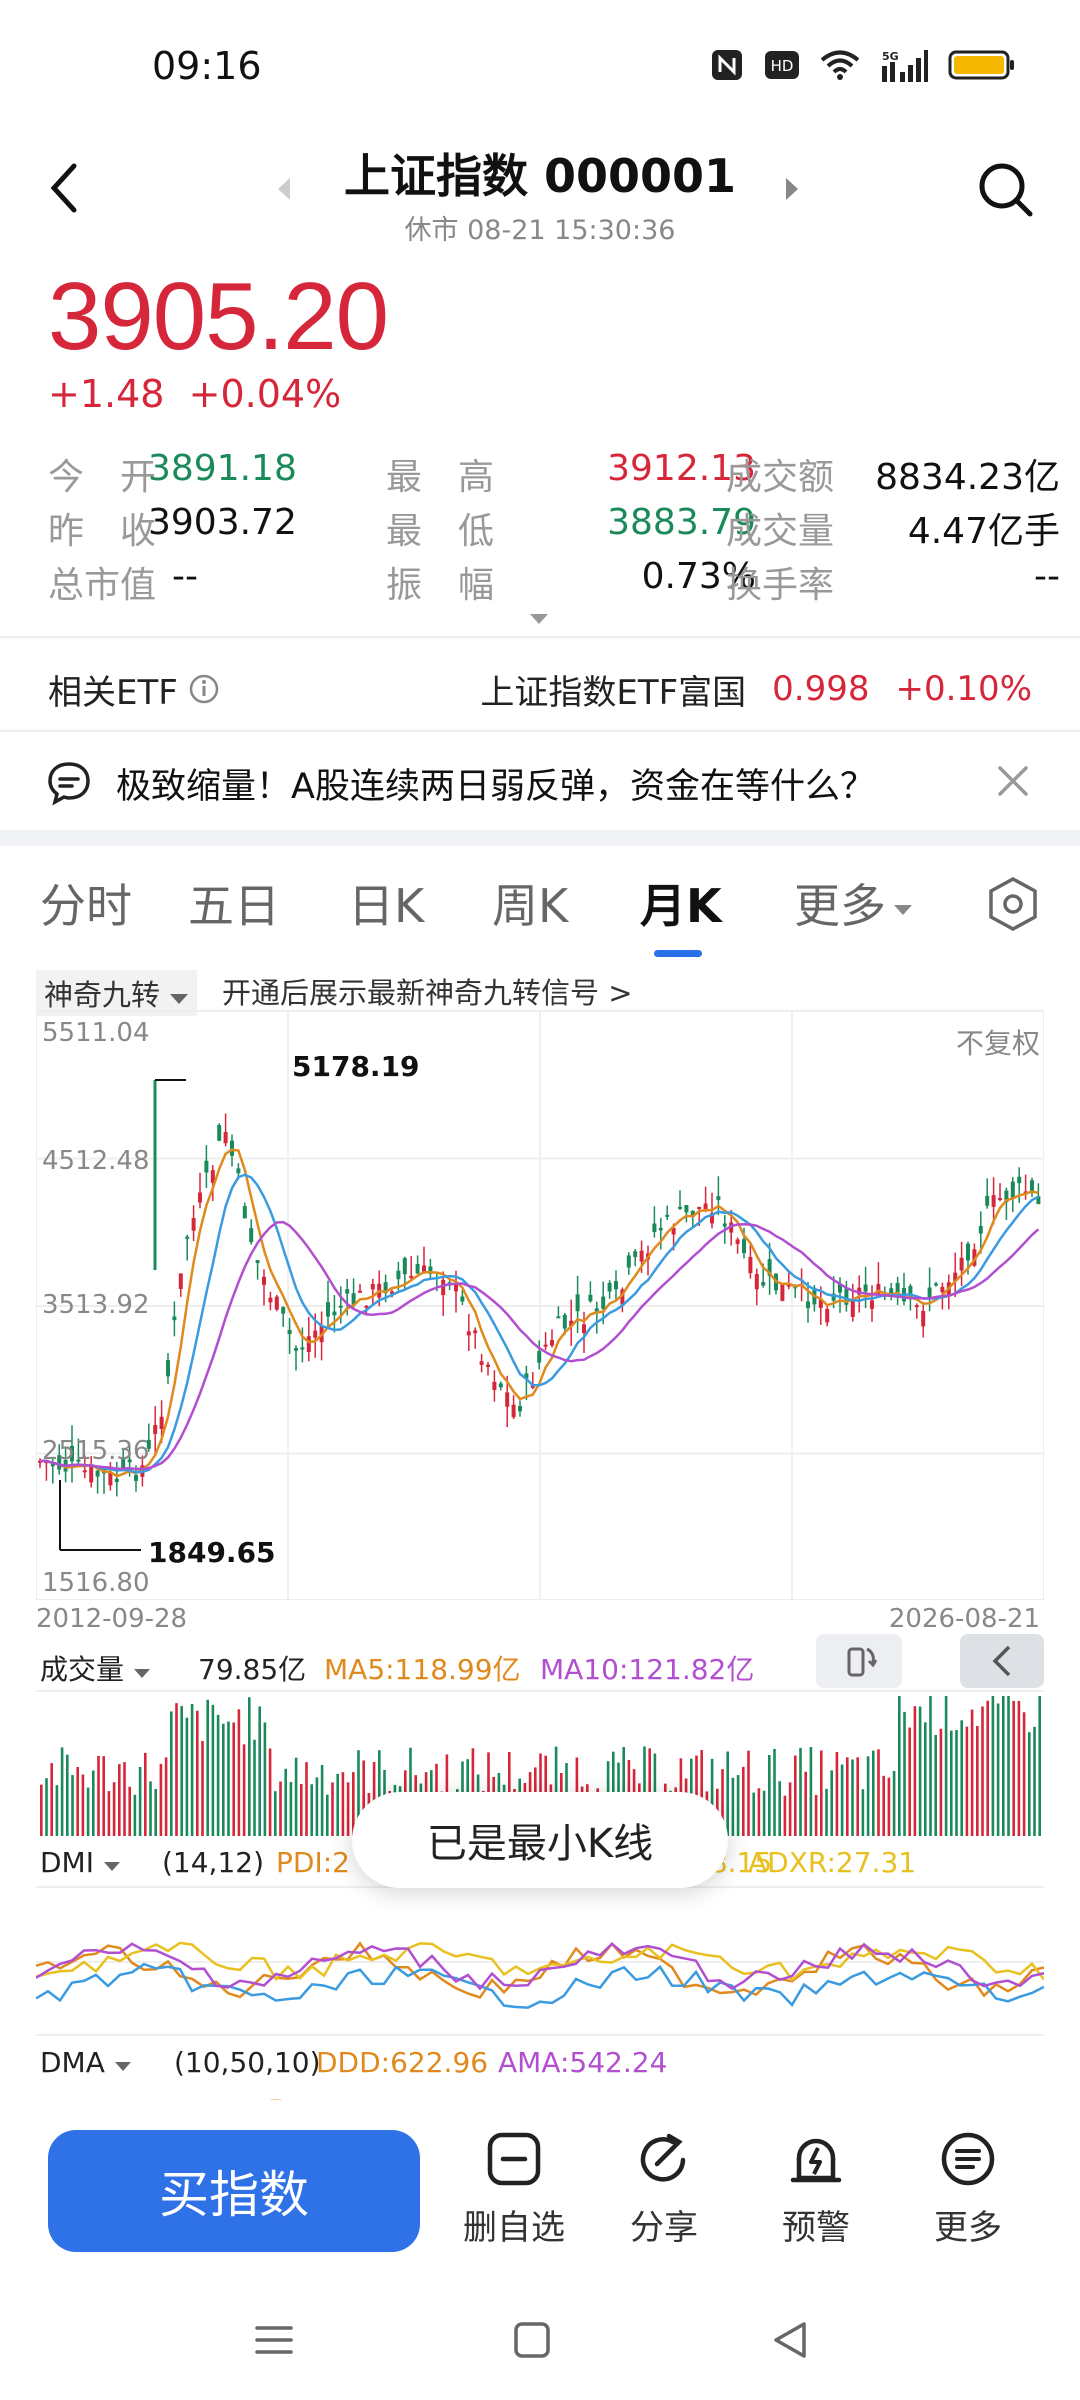 The image size is (1080, 2400). Describe the element at coordinates (86, 903) in the screenshot. I see `tab-intraday: 分时` at that location.